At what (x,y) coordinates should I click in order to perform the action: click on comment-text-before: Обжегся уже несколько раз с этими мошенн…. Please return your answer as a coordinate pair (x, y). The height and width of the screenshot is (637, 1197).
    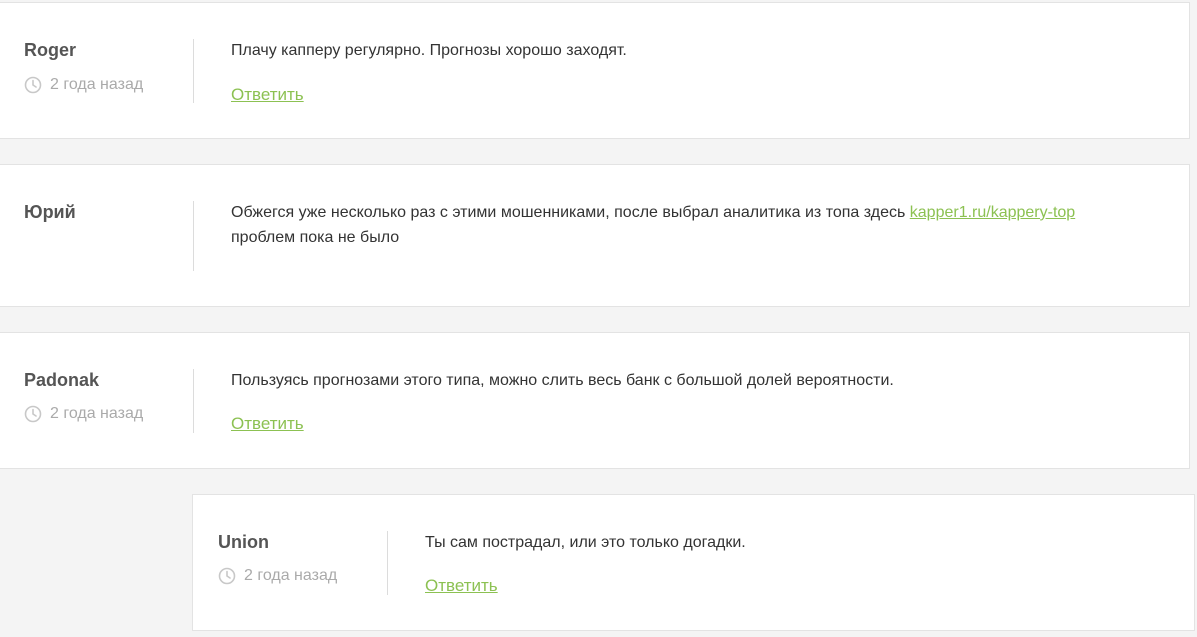
    Looking at the image, I should click on (568, 212).